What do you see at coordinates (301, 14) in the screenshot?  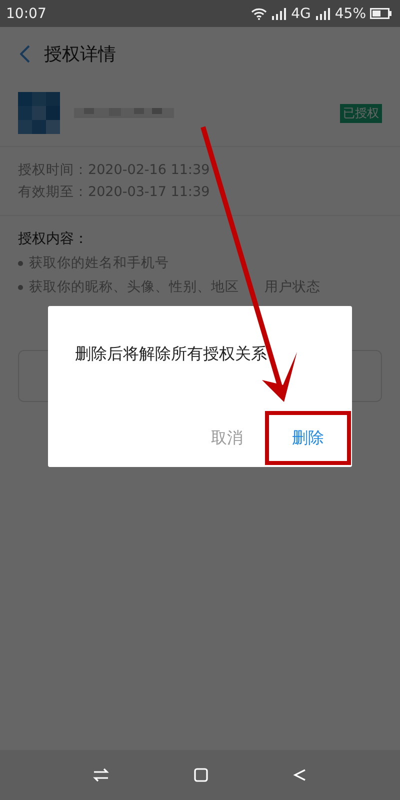 I see `network-type: 4G` at bounding box center [301, 14].